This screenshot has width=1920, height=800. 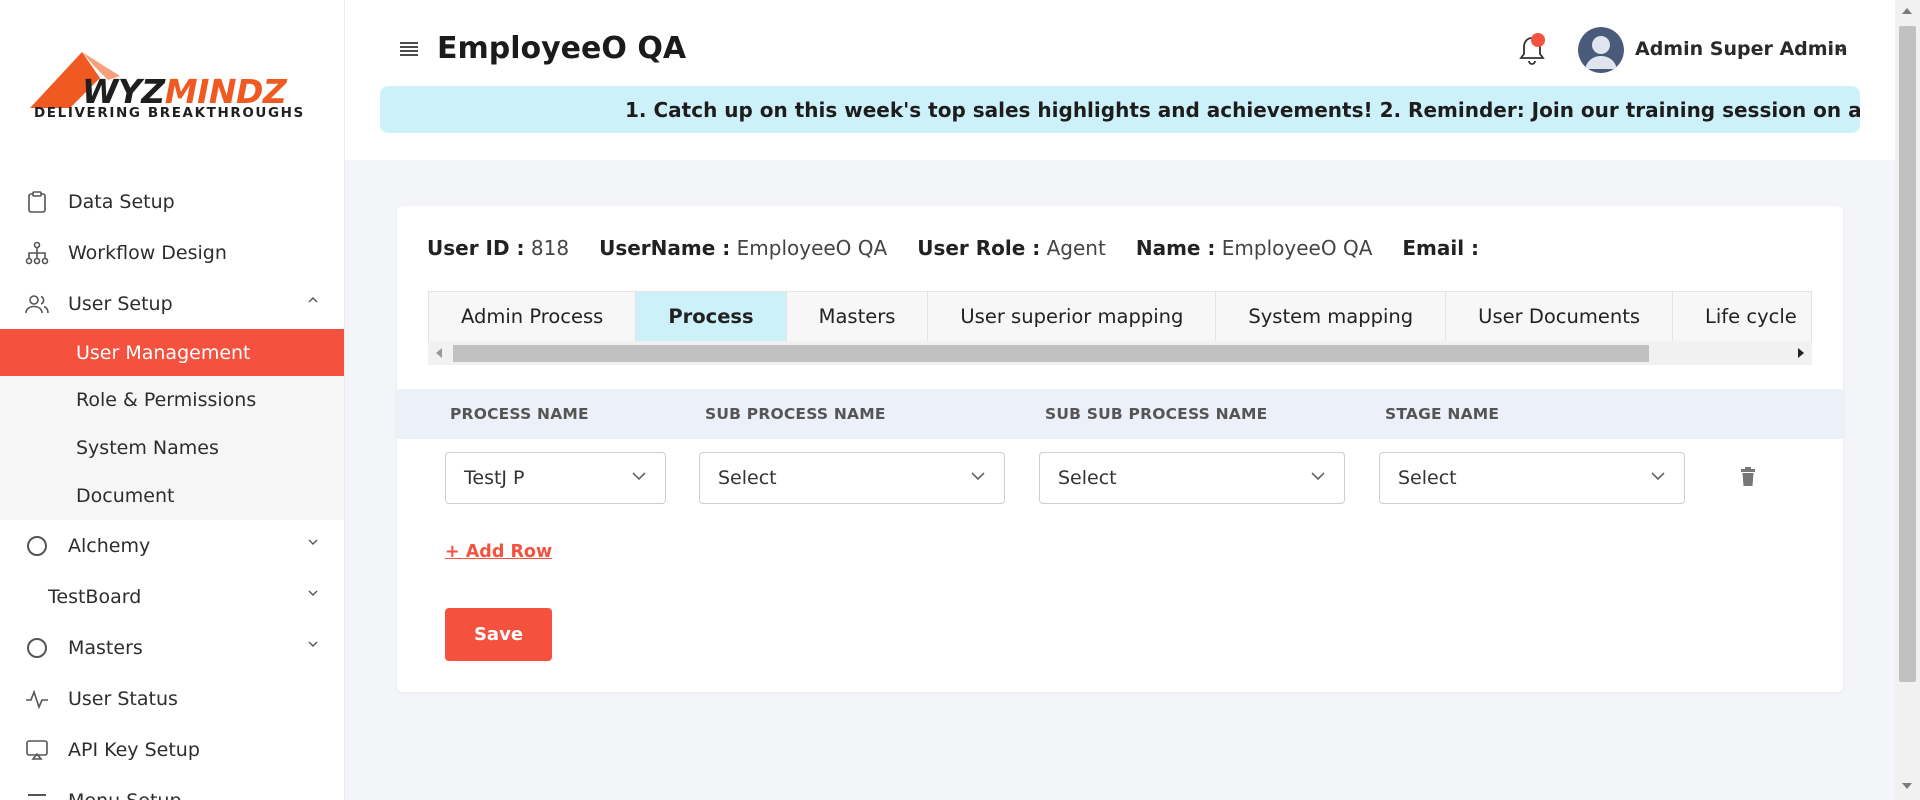 I want to click on sidebar-item-user-status: User Status, so click(x=172, y=698).